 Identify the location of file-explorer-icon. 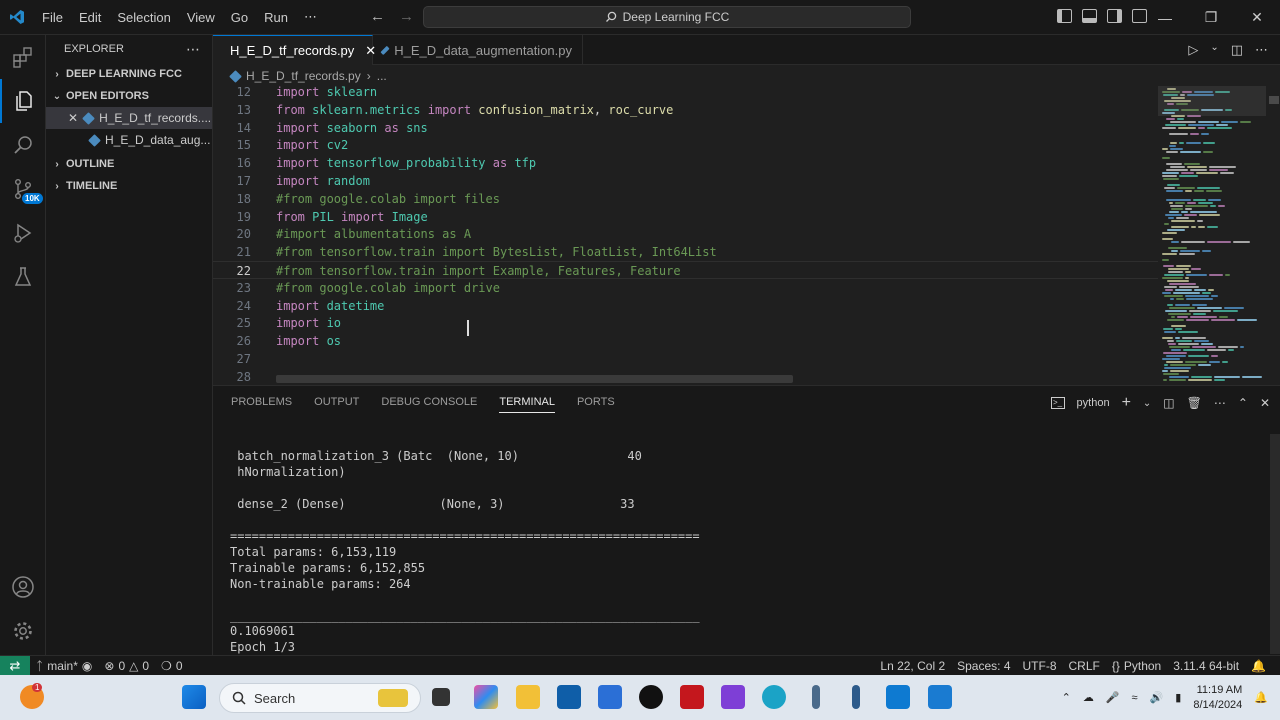
(528, 697).